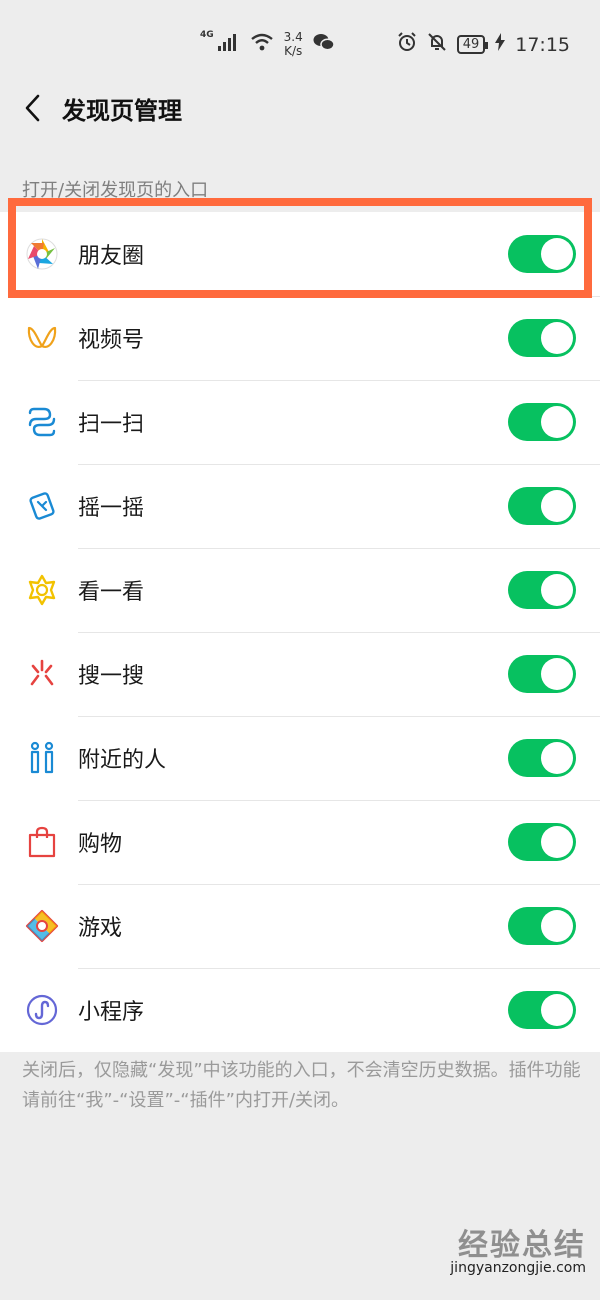 This screenshot has height=1300, width=600. What do you see at coordinates (300, 506) in the screenshot?
I see `list-item-shake: 摇一摇` at bounding box center [300, 506].